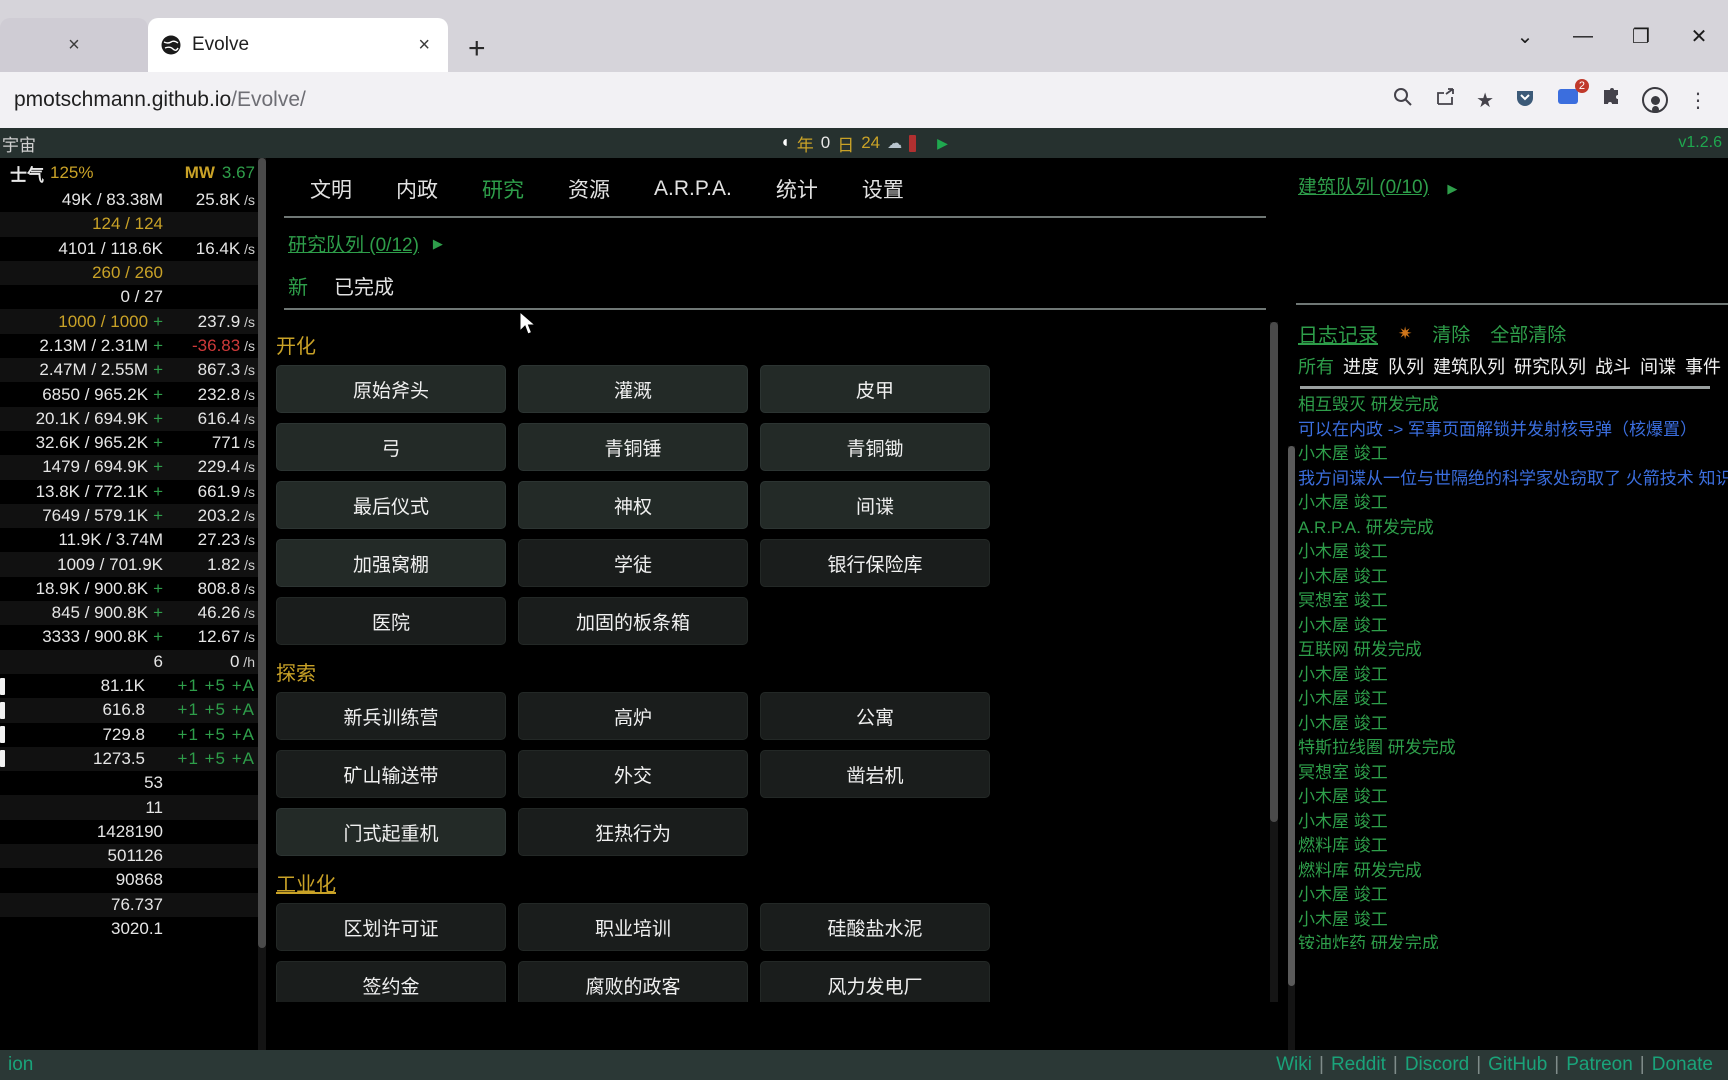  What do you see at coordinates (1525, 36) in the screenshot?
I see `chevron-down-icon: ⌄` at bounding box center [1525, 36].